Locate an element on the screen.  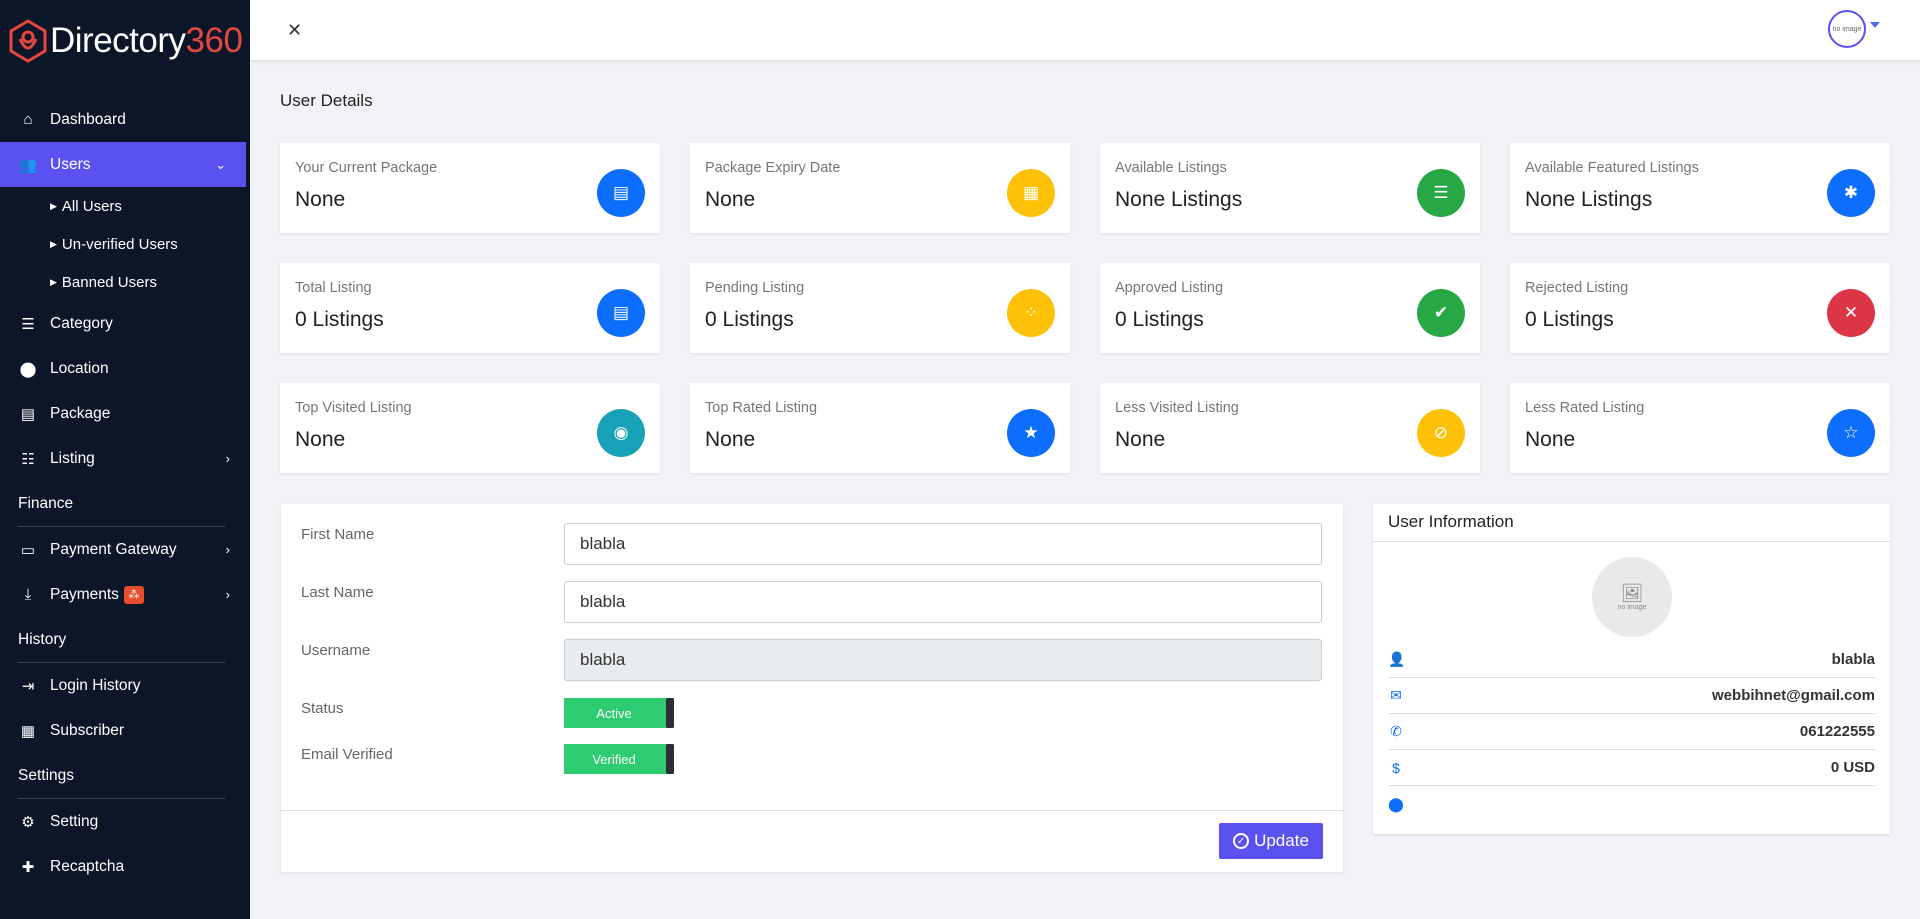
brand-logo: Directory 360 is located at coordinates (125, 41).